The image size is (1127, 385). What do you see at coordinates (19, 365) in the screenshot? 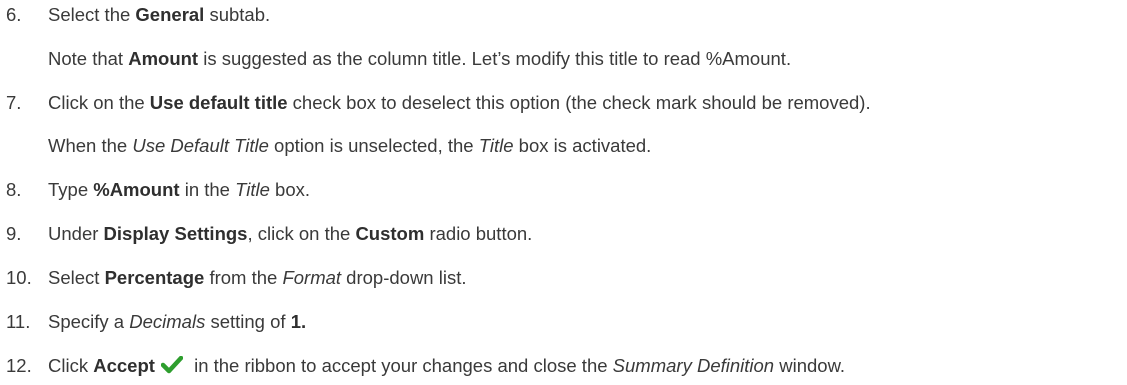
I see `step-number: 12.` at bounding box center [19, 365].